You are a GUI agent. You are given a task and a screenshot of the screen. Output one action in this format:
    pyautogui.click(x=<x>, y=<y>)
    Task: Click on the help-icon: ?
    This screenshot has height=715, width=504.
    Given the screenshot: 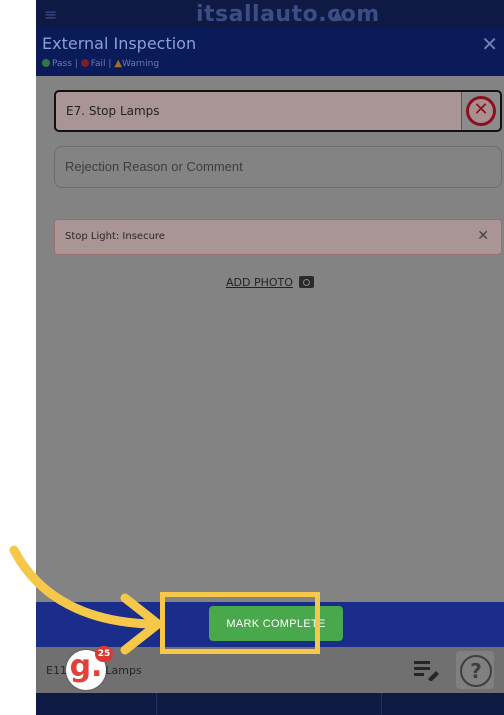 What is the action you would take?
    pyautogui.click(x=476, y=671)
    